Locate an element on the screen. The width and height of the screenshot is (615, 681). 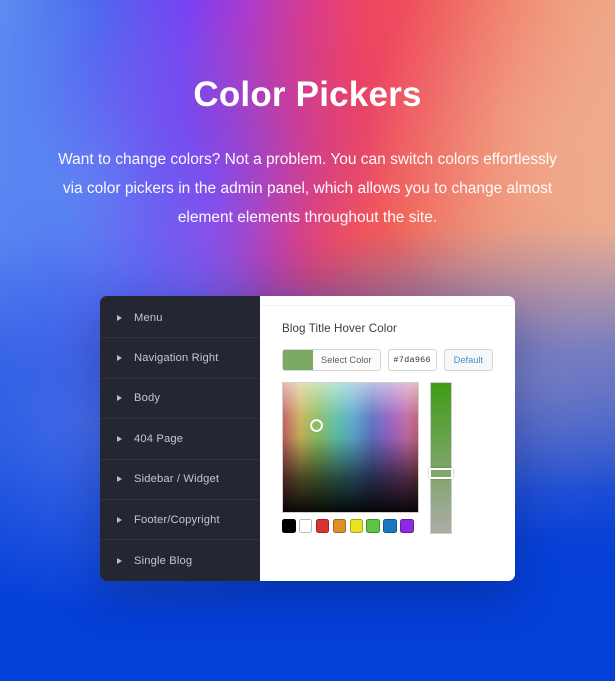
preset-swatch-green is located at coordinates (373, 526).